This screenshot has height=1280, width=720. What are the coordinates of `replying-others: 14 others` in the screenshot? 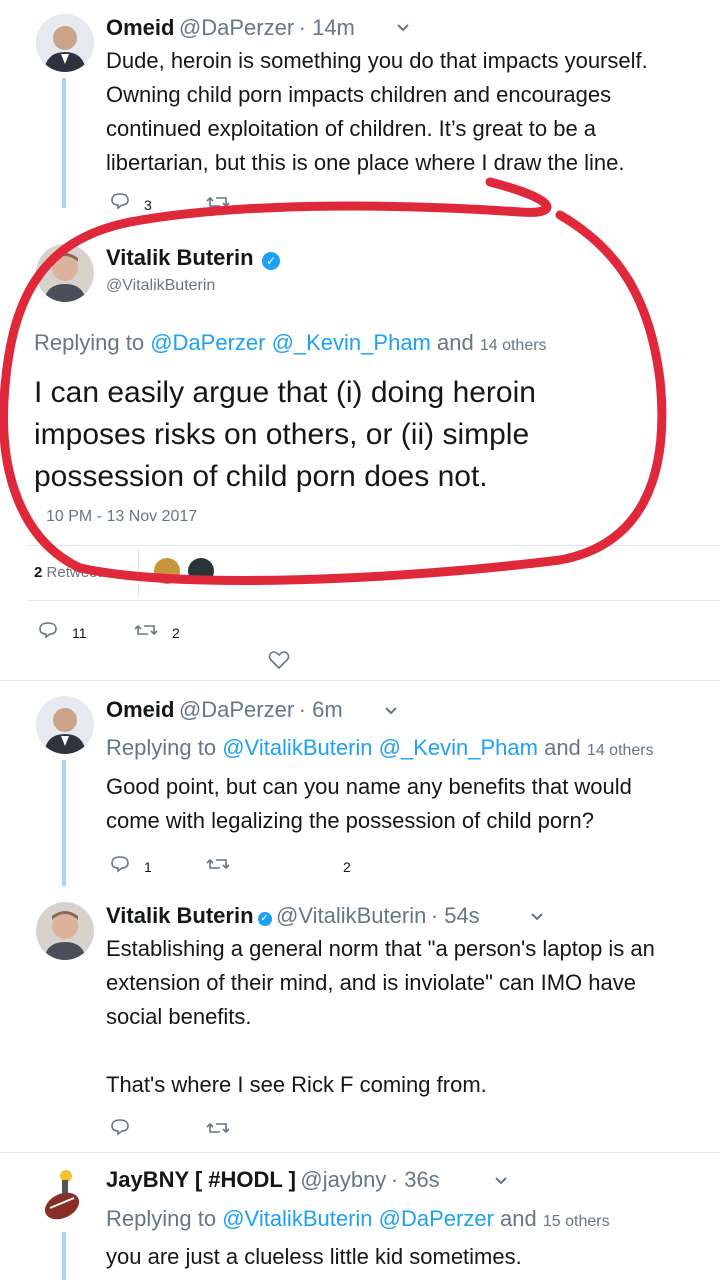 It's located at (620, 750).